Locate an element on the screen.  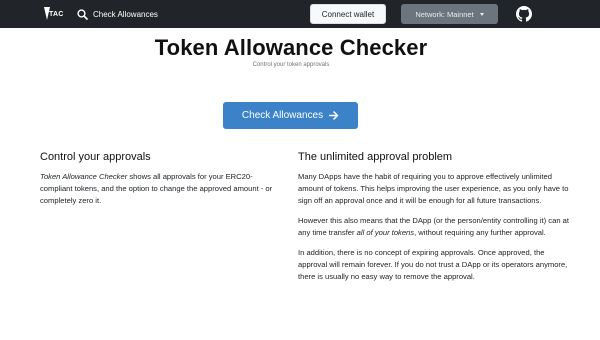
check-allowances-button: Check Allowances is located at coordinates (290, 115).